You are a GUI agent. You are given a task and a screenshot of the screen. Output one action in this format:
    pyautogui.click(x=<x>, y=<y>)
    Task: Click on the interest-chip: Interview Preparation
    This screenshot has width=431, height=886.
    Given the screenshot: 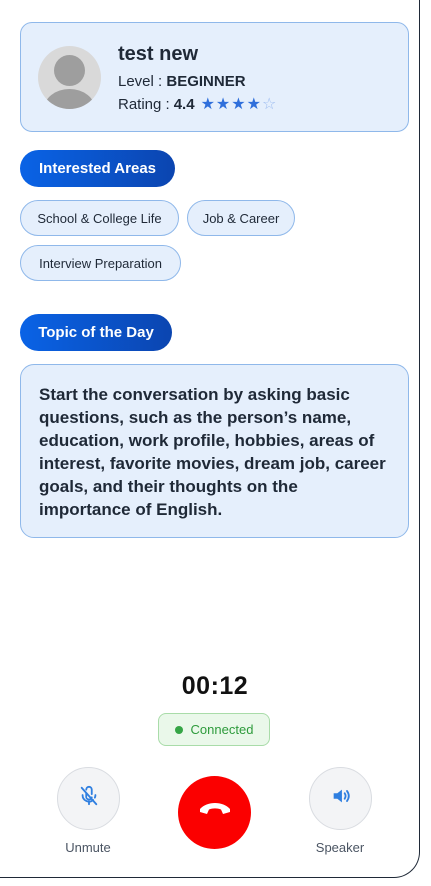 What is the action you would take?
    pyautogui.click(x=100, y=263)
    